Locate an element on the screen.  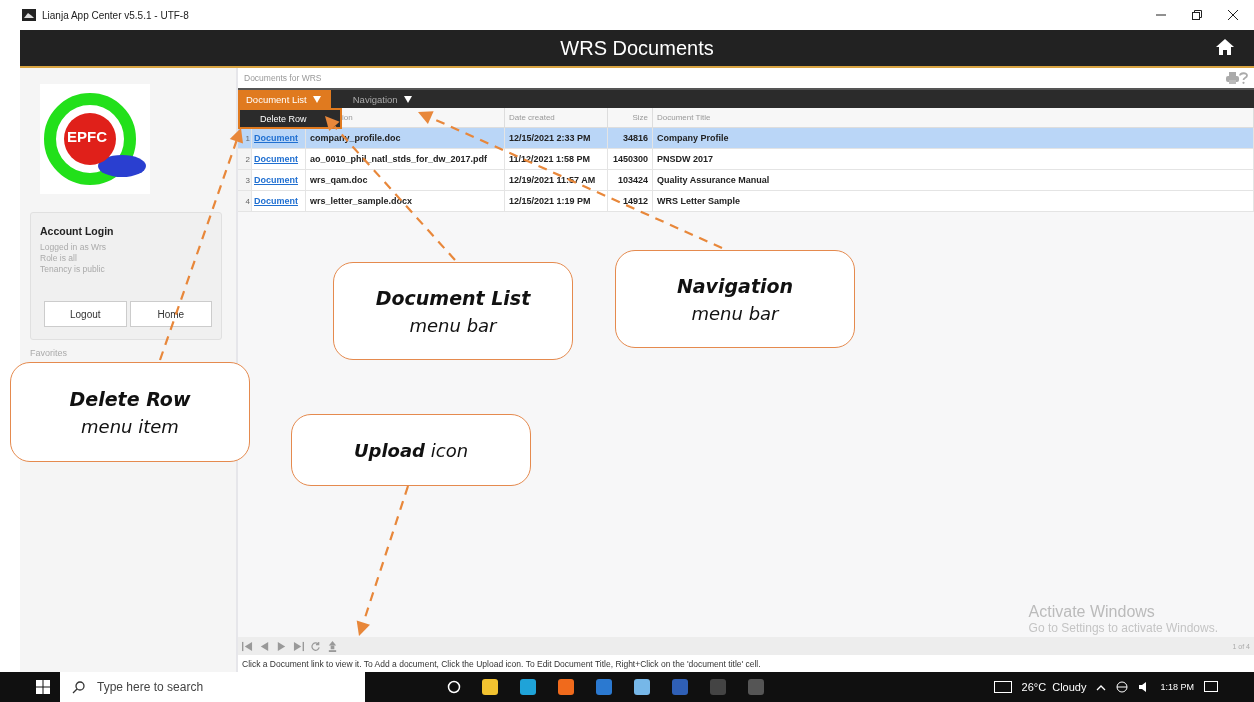
table-cell: ao_0010_phil_natl_stds_for_dw_2017.pdf is located at coordinates (405, 159).